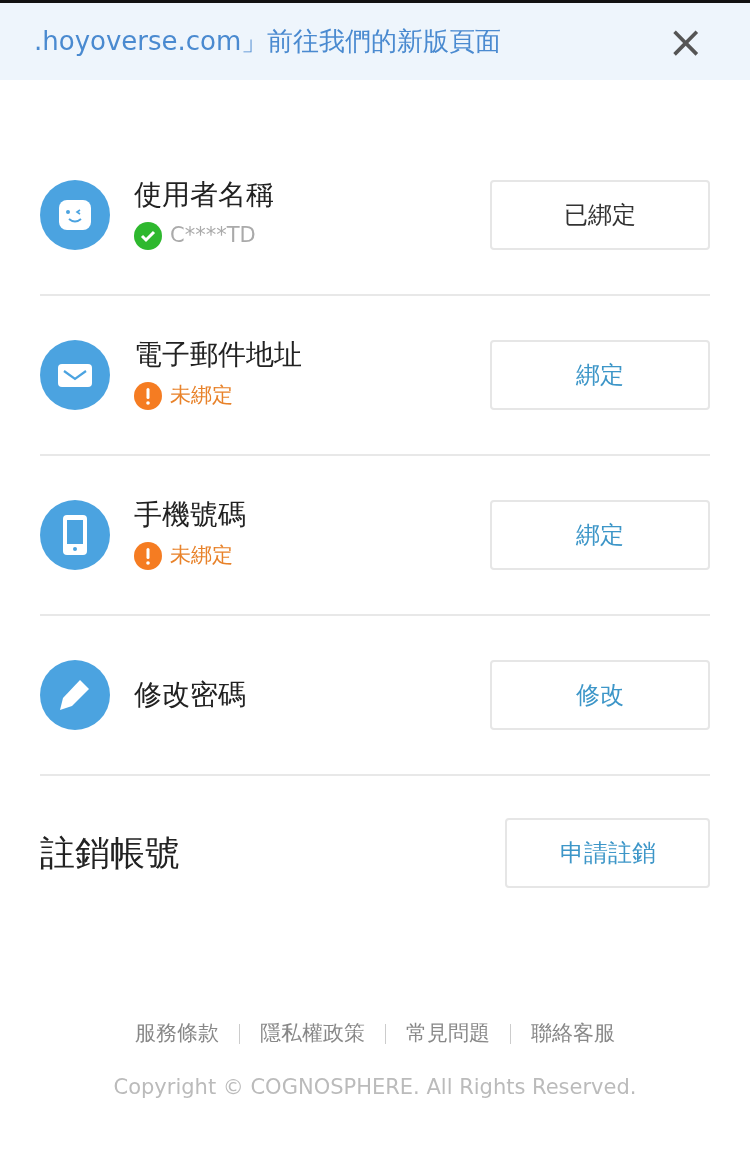 Image resolution: width=750 pixels, height=1176 pixels. Describe the element at coordinates (600, 215) in the screenshot. I see `bind-button: 已綁定` at that location.